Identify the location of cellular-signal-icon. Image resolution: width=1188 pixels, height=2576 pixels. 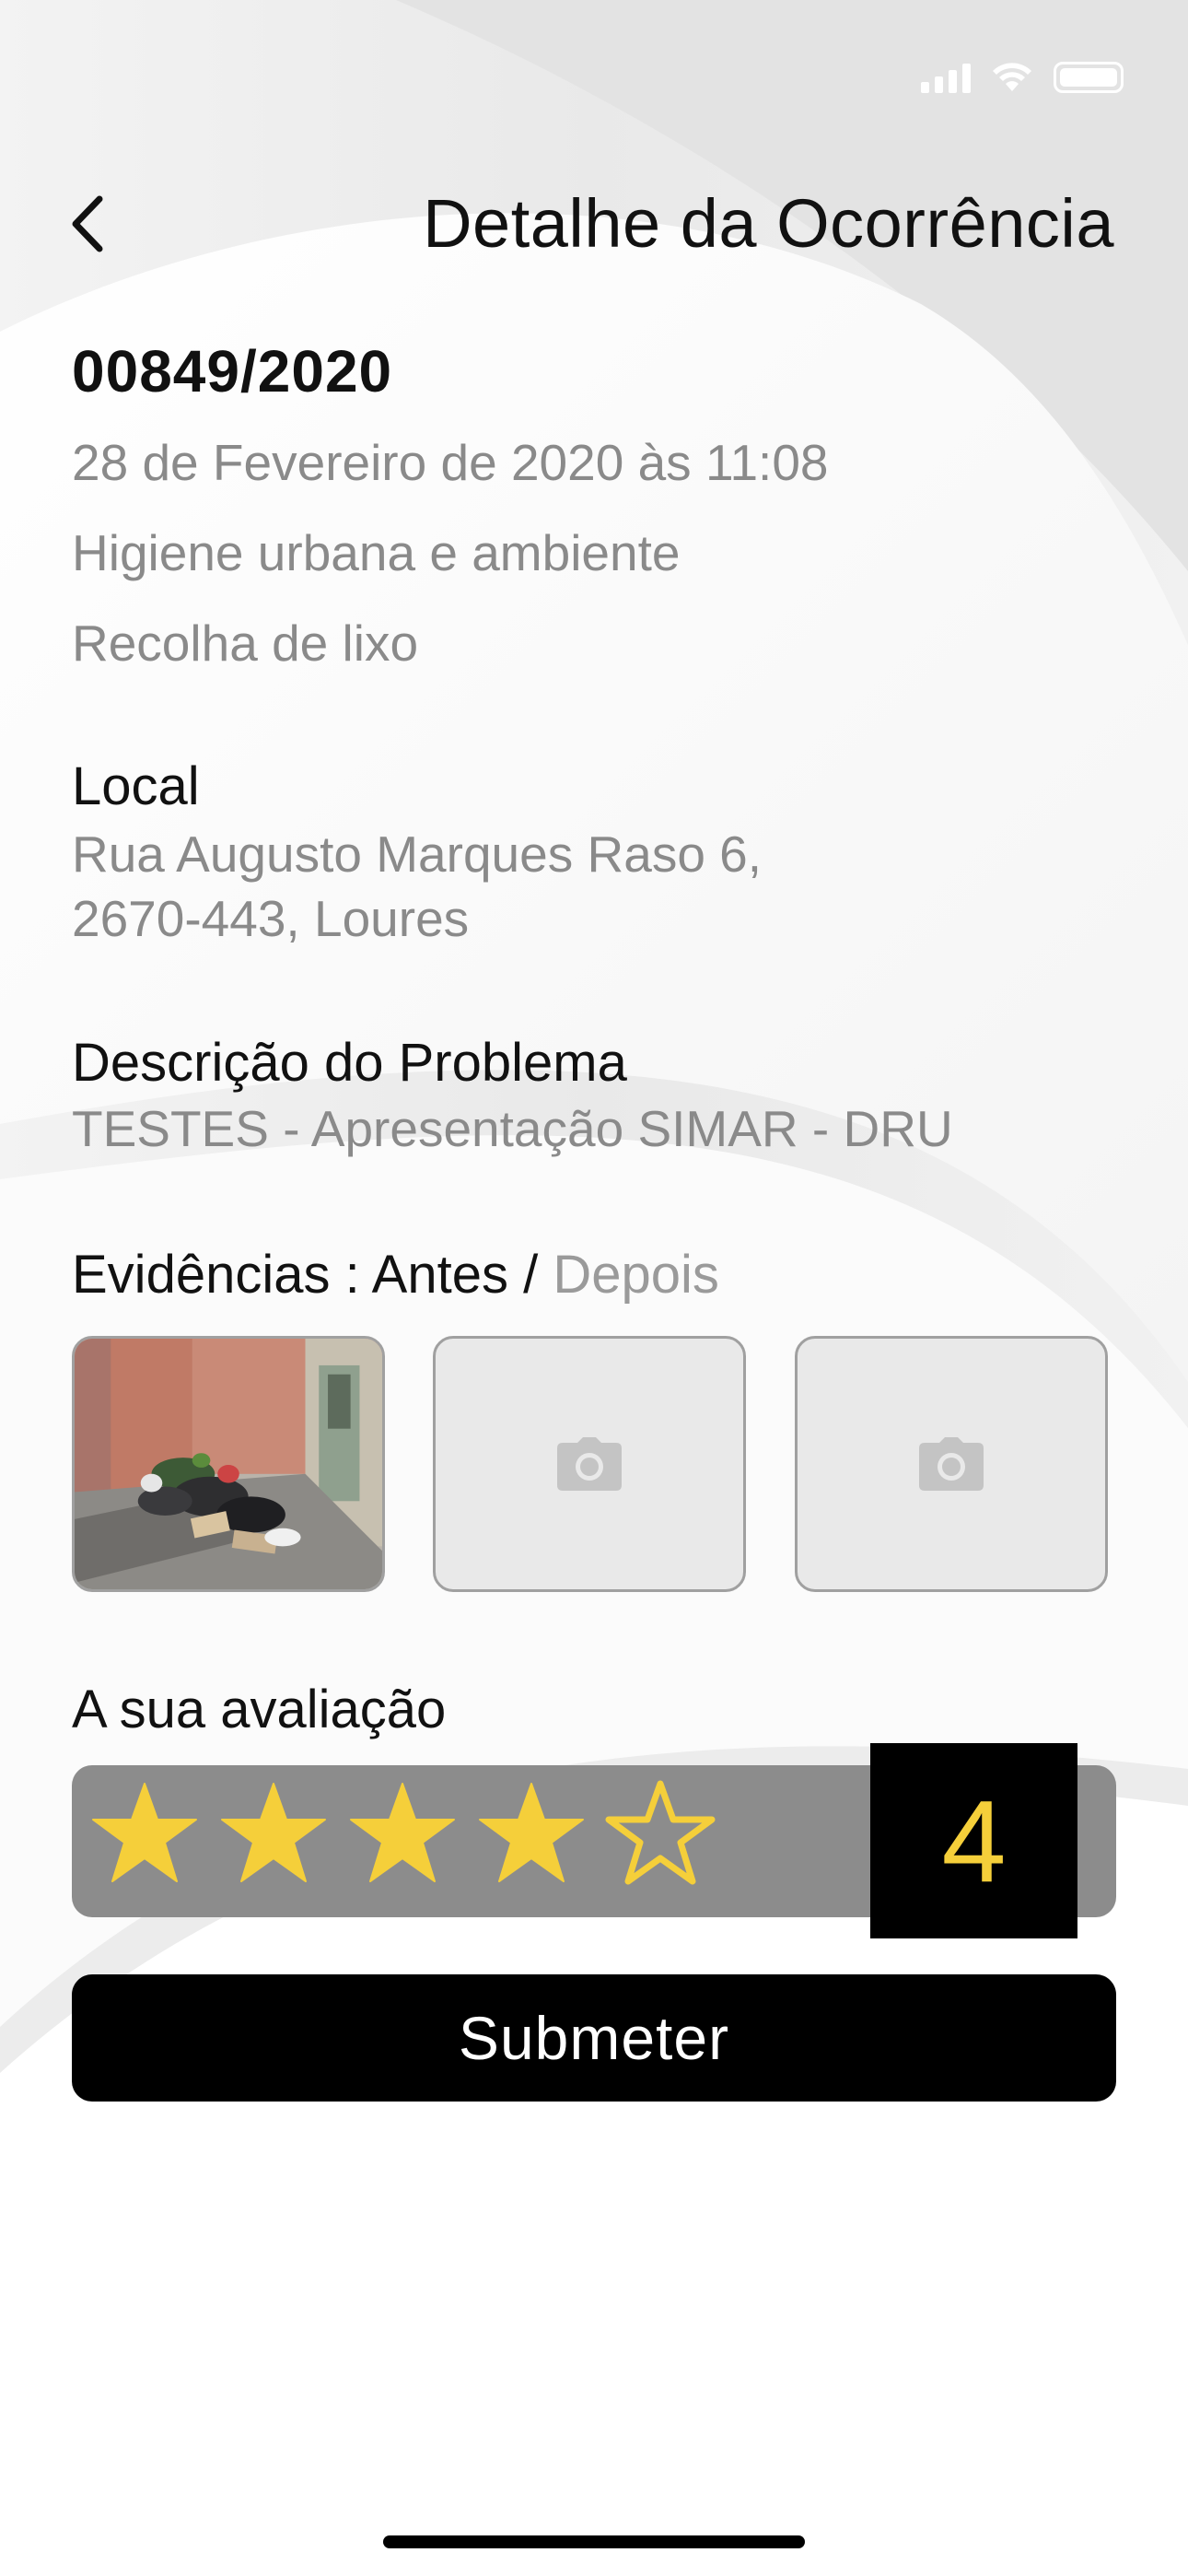
(946, 77).